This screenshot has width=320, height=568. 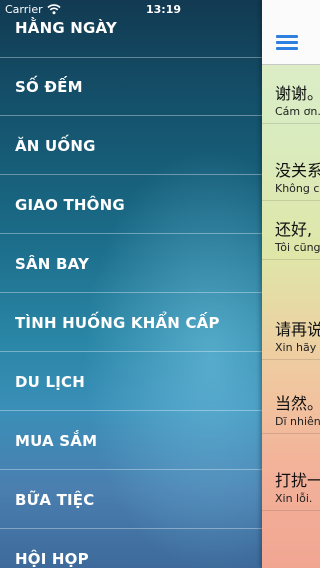 What do you see at coordinates (131, 264) in the screenshot?
I see `menu-item-san-bay: SÂN BAY` at bounding box center [131, 264].